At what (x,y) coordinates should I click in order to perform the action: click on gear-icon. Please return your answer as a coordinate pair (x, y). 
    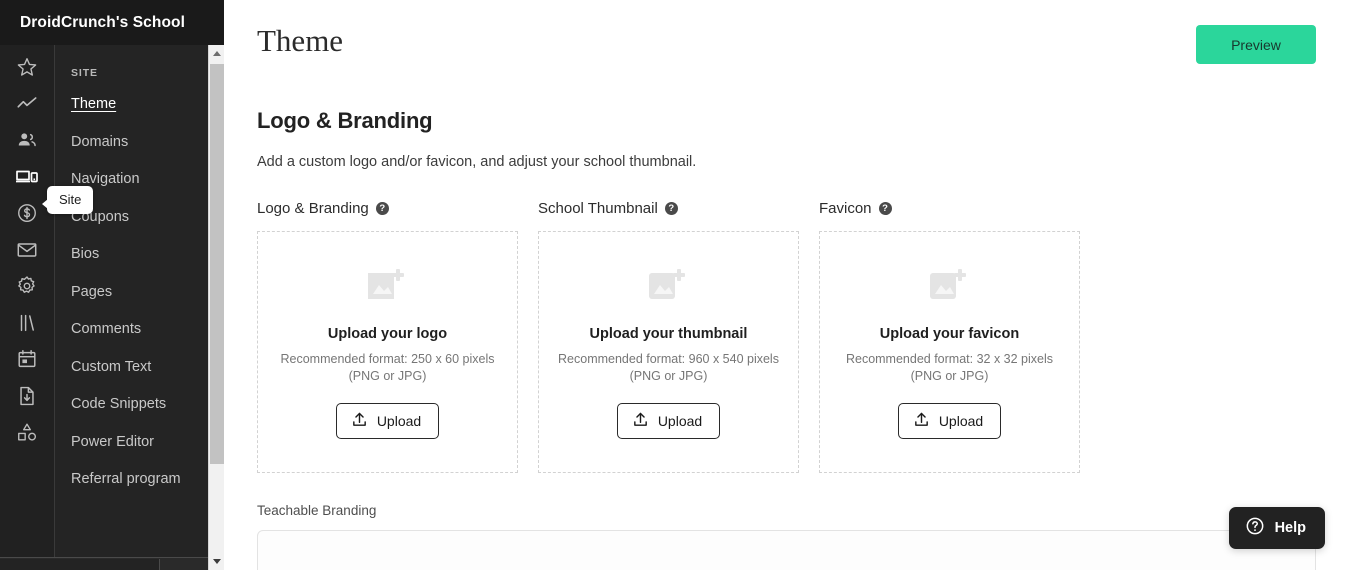
    Looking at the image, I should click on (27, 286).